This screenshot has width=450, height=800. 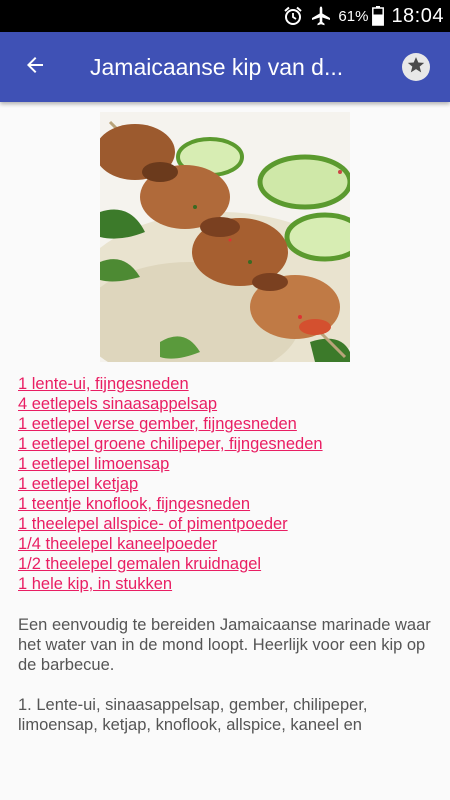 I want to click on arrow-back-icon, so click(x=35, y=67).